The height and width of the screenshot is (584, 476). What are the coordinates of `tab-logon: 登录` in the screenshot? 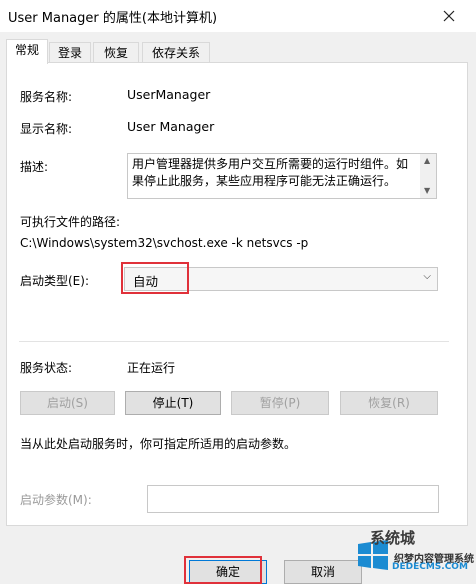 It's located at (70, 52).